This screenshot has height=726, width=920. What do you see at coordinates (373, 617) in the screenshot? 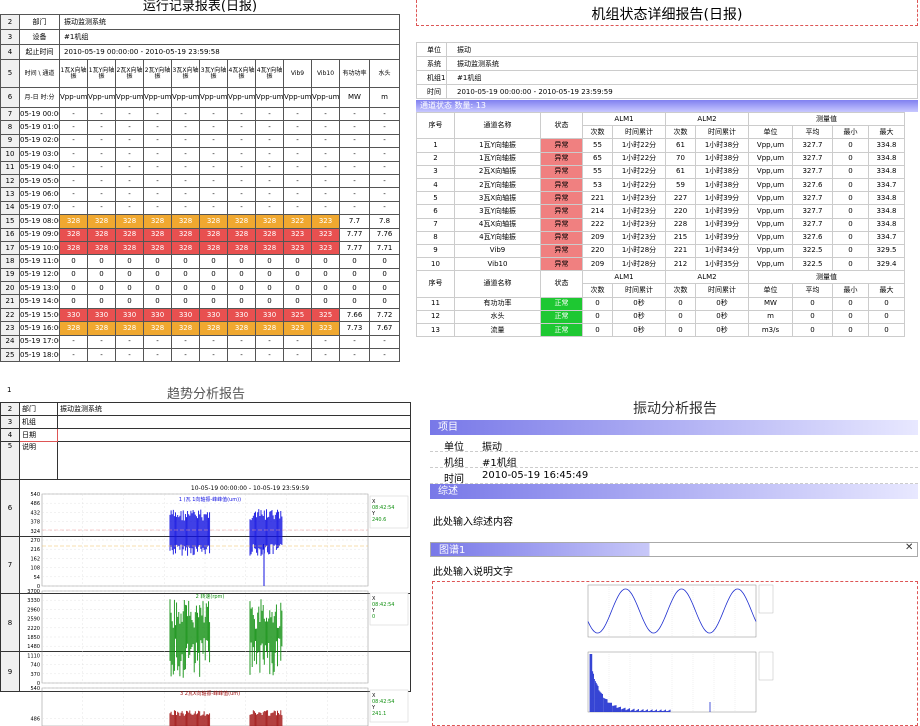
I see `readout-text: 0` at bounding box center [373, 617].